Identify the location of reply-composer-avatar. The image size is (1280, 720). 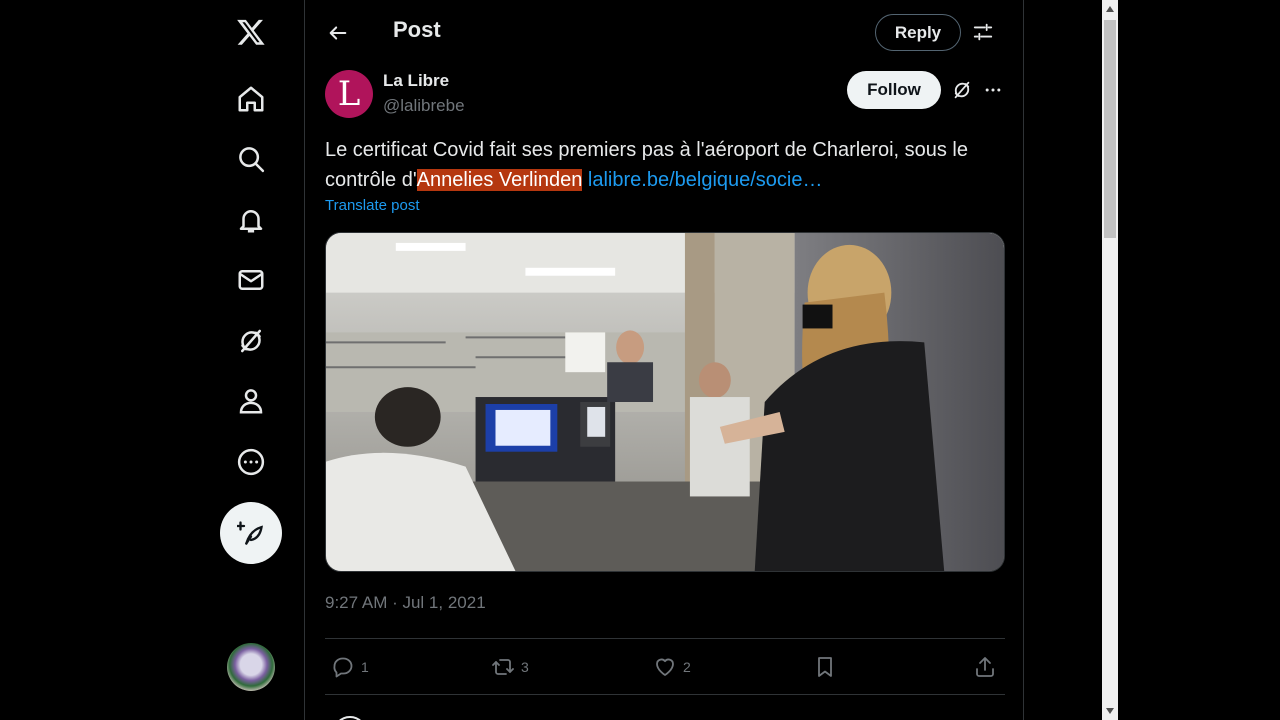
(350, 718).